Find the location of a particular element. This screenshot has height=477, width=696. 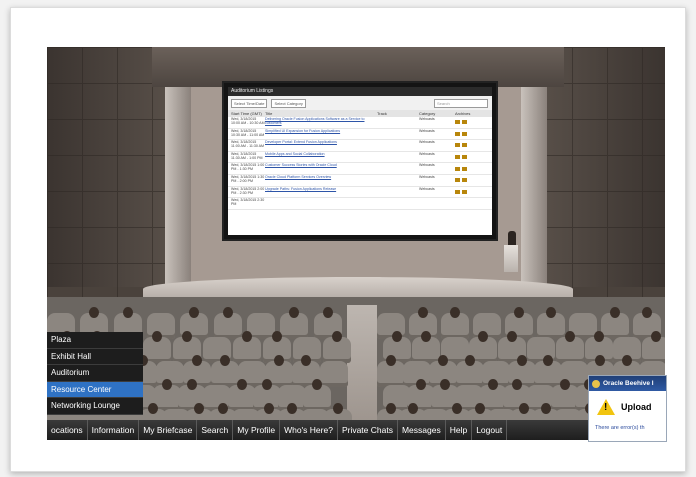

nav-item-auditorium: Auditorium is located at coordinates (95, 373).